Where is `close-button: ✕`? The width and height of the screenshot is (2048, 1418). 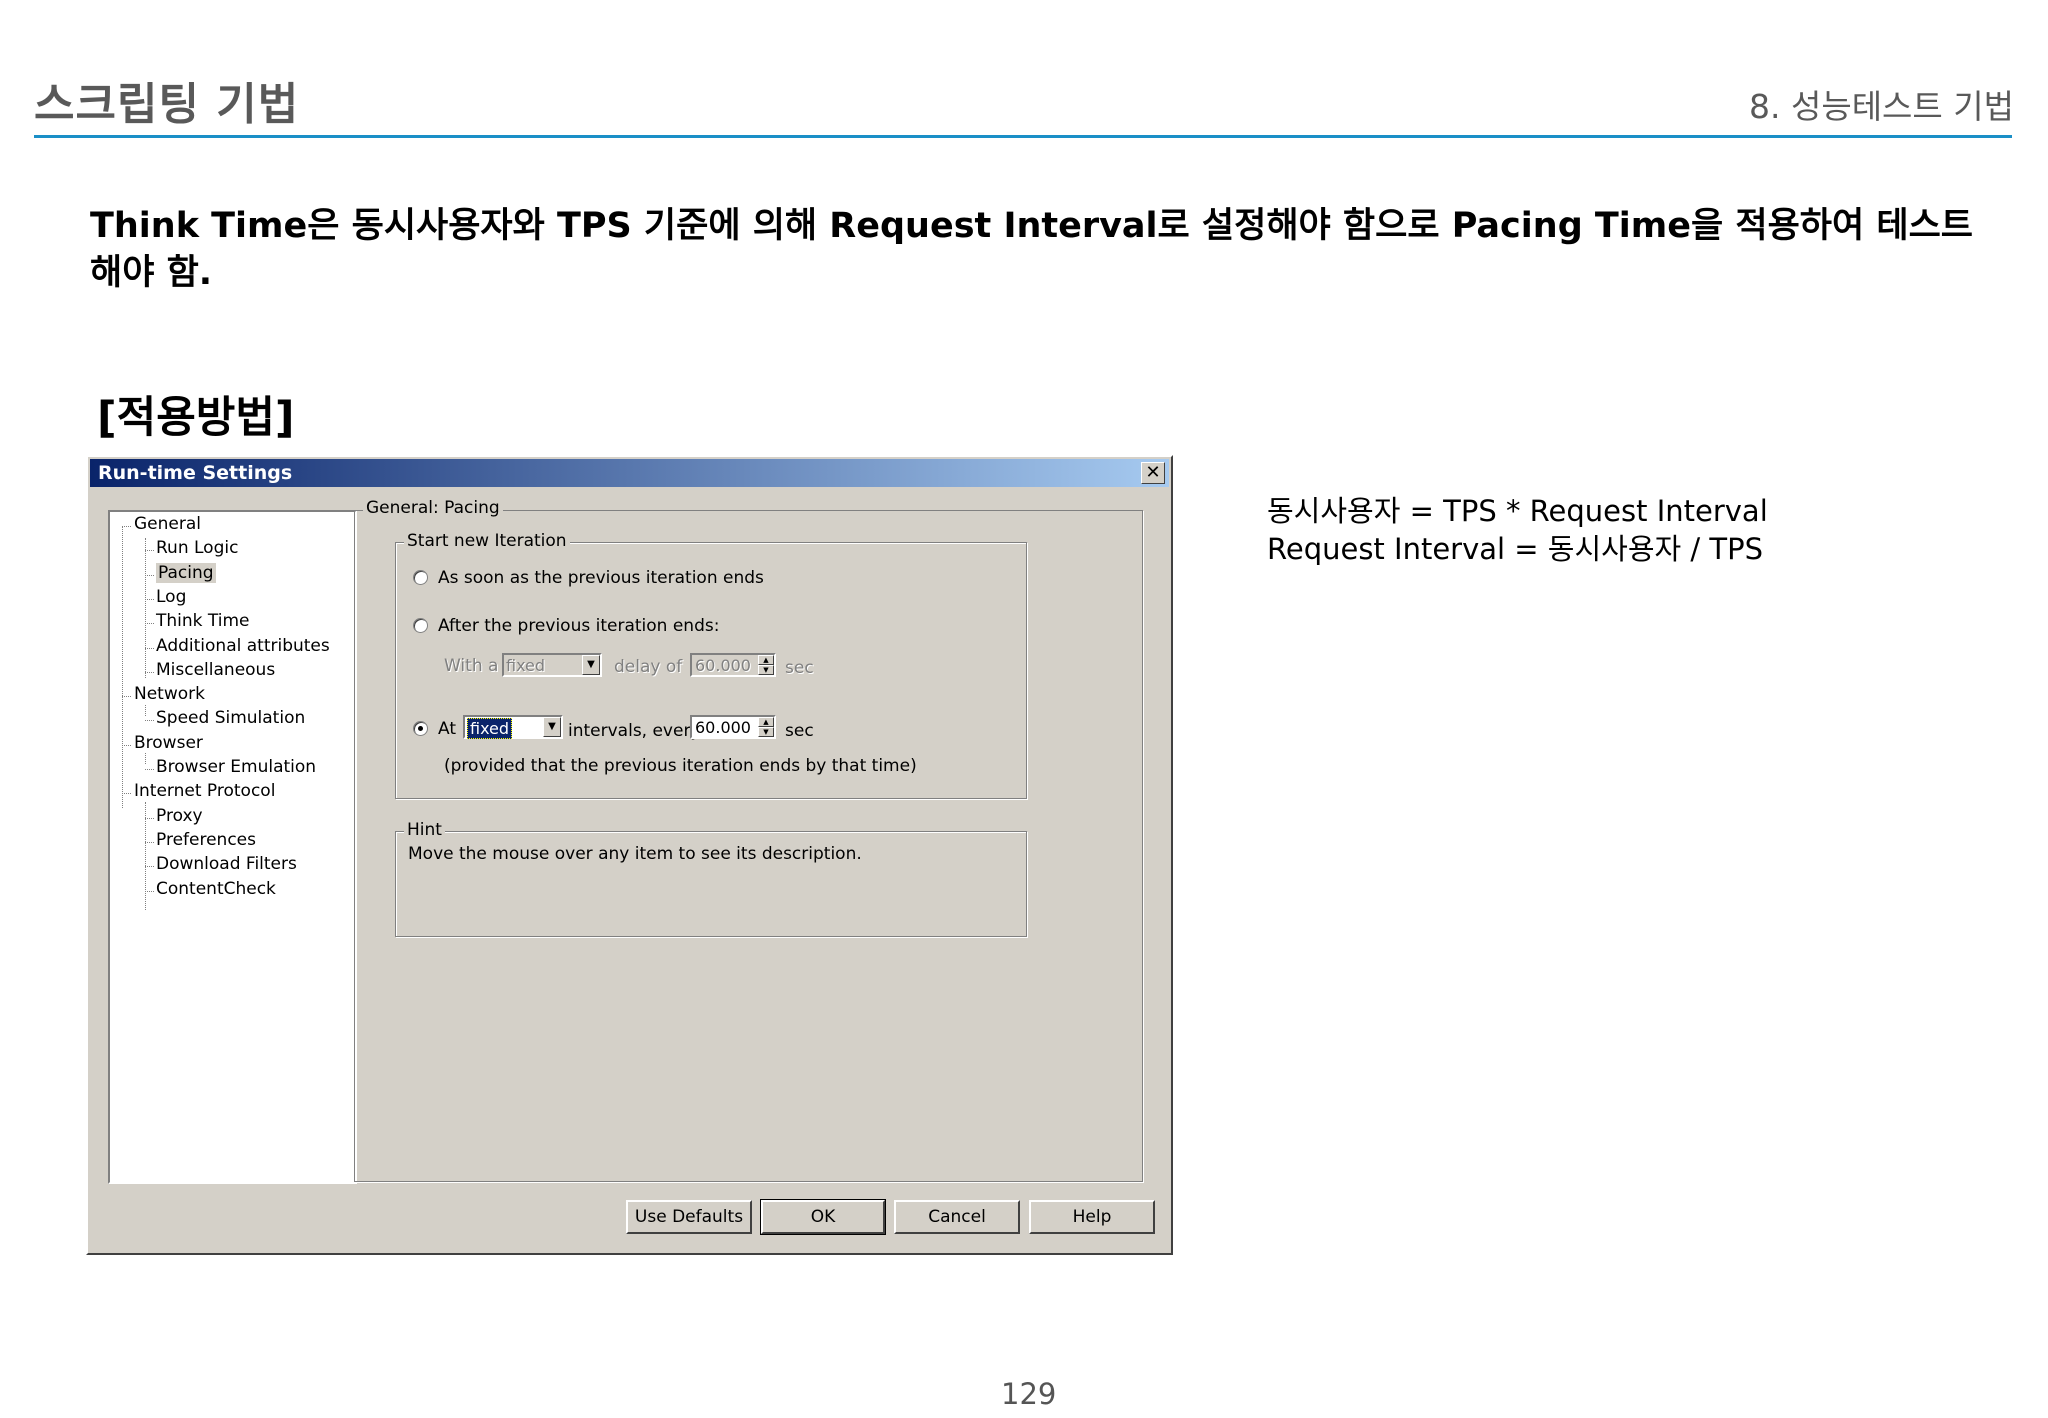
close-button: ✕ is located at coordinates (1153, 473).